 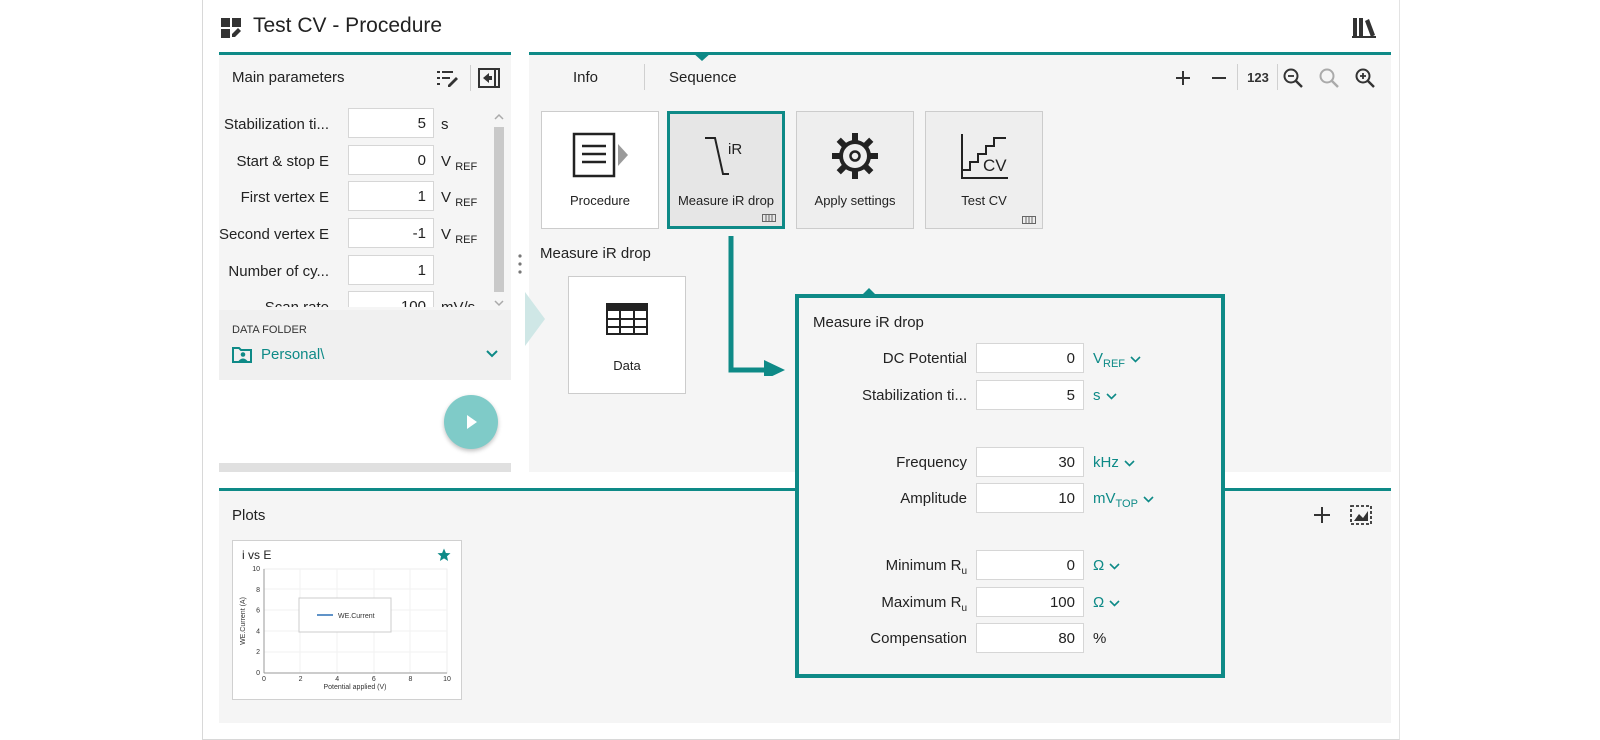 What do you see at coordinates (391, 299) in the screenshot?
I see `param-input: 100` at bounding box center [391, 299].